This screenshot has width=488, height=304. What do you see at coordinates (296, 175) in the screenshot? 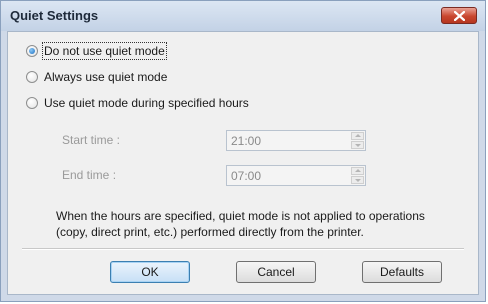
I see `end-time-field: 07:00` at bounding box center [296, 175].